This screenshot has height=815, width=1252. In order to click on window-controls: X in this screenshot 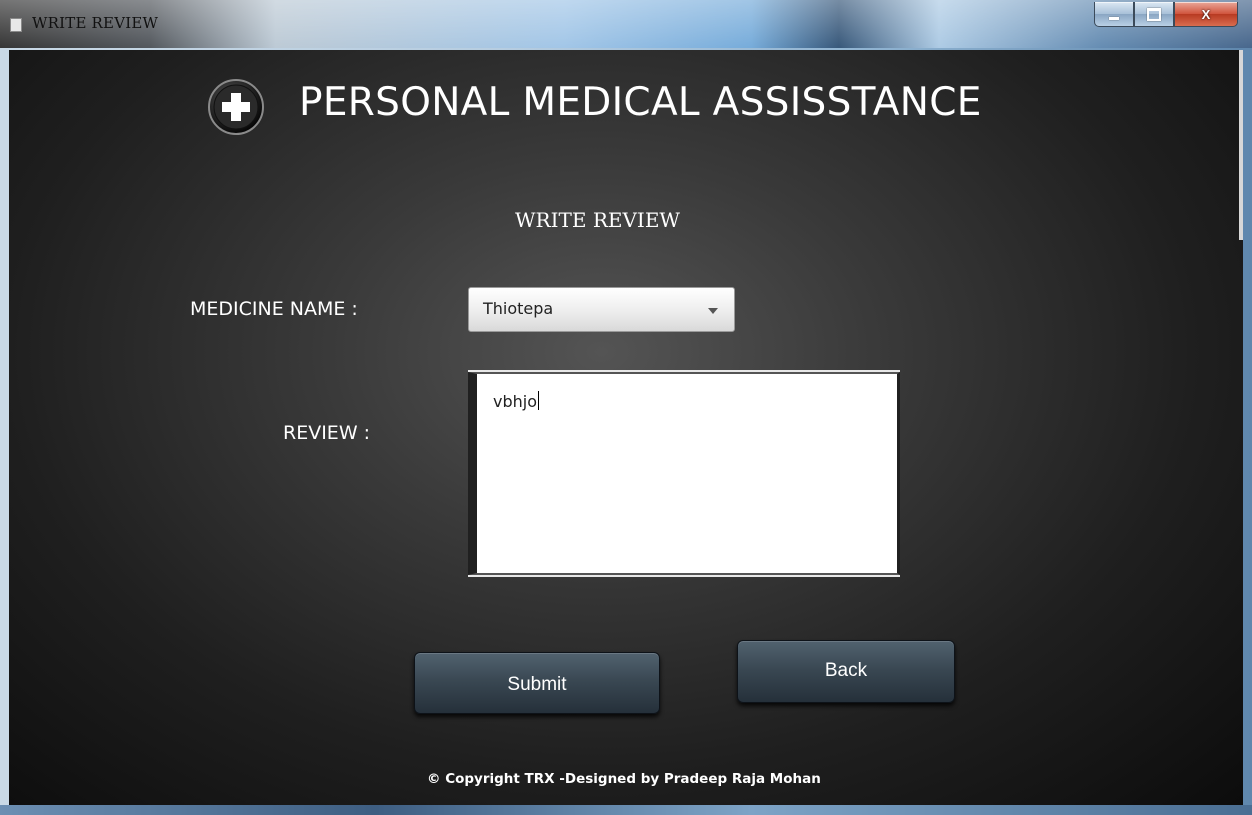, I will do `click(1166, 15)`.